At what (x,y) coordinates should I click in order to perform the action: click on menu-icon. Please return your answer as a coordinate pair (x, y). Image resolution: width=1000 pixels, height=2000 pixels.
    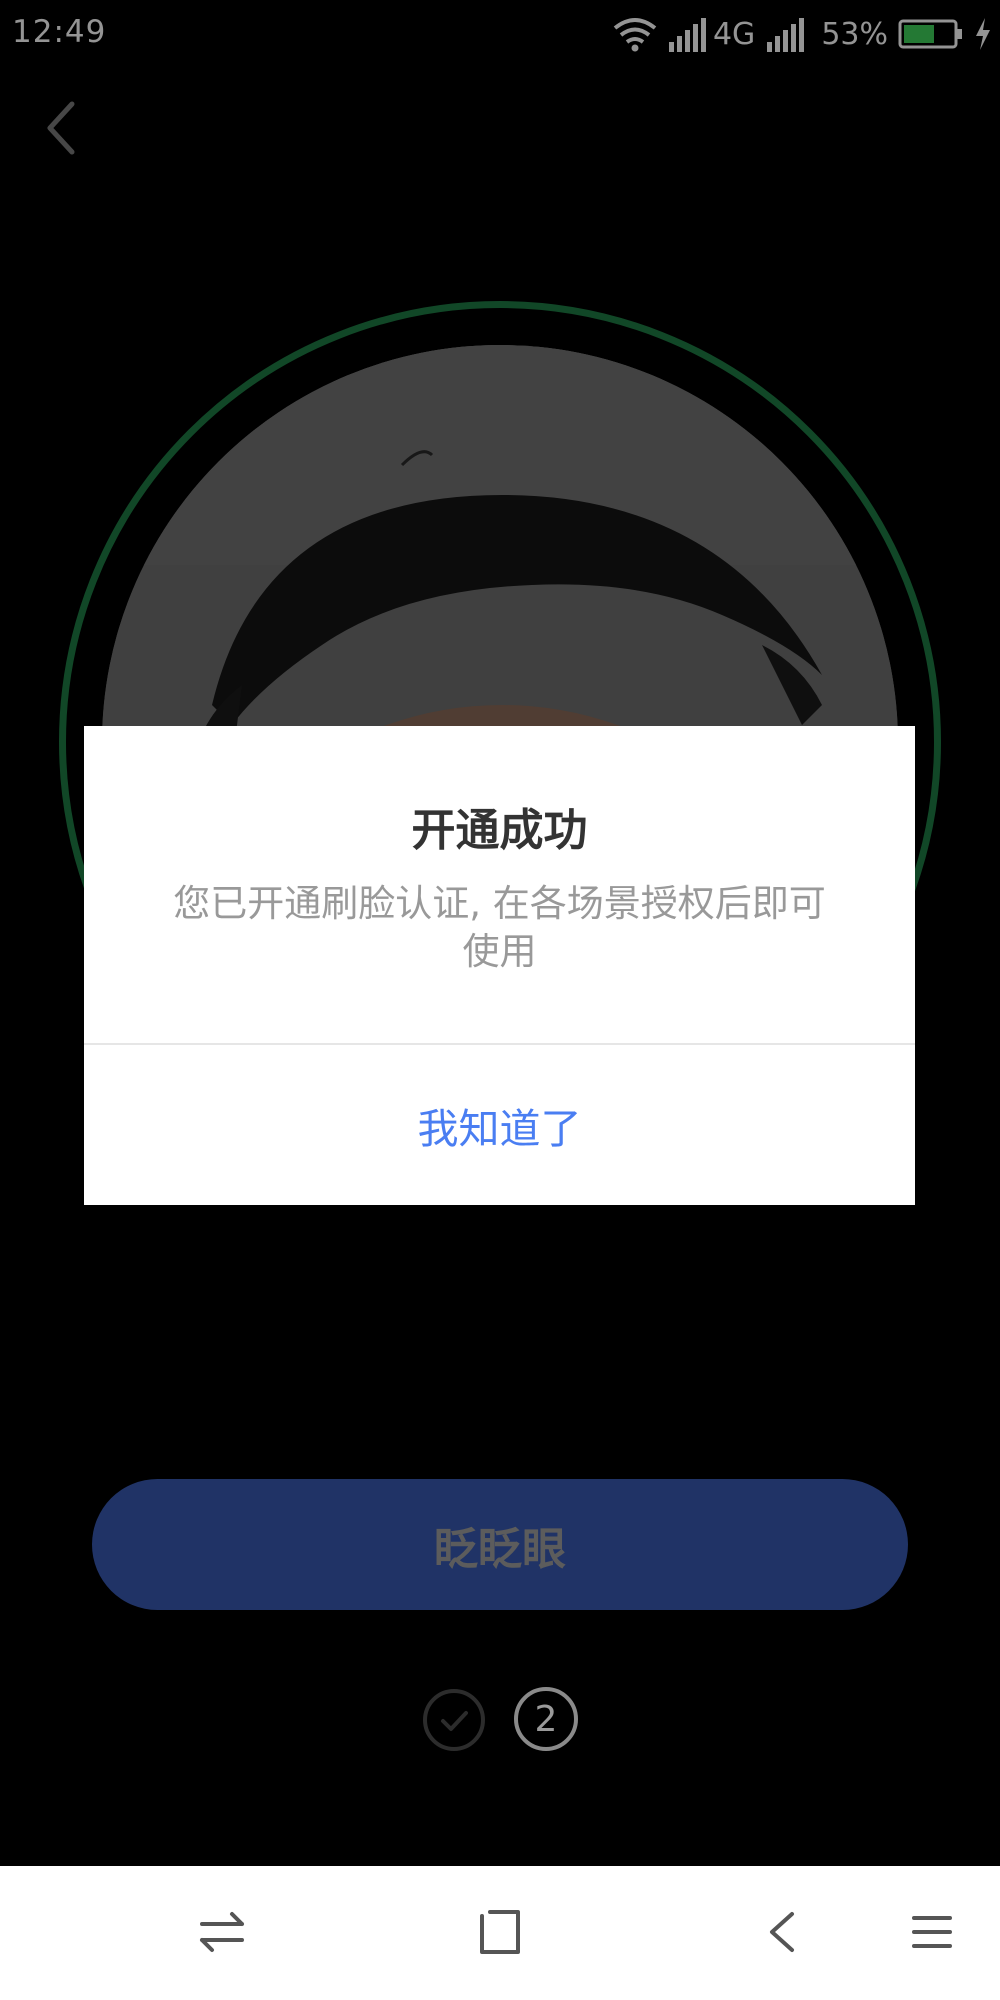
    Looking at the image, I should click on (932, 1932).